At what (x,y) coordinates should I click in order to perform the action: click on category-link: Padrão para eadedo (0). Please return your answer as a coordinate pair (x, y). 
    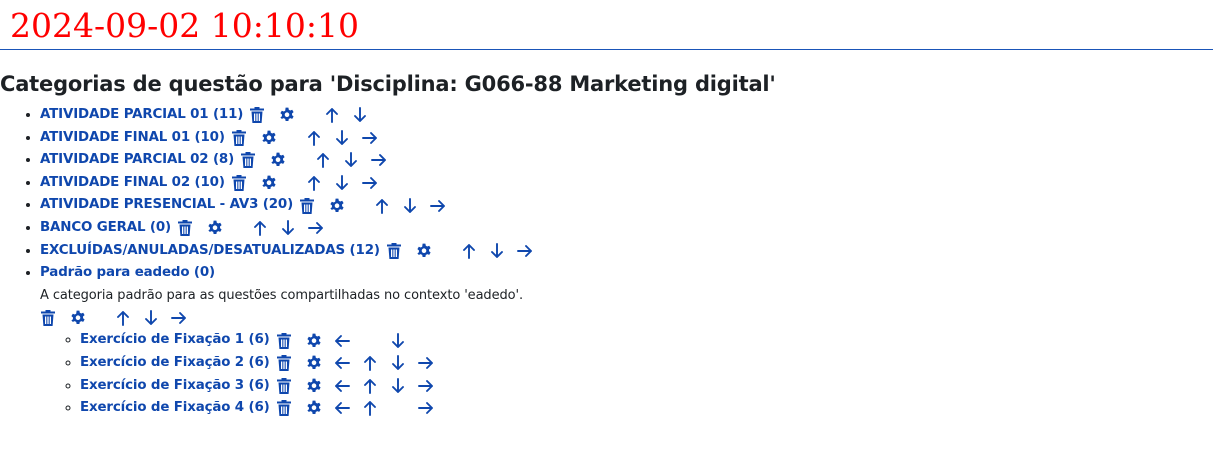
    Looking at the image, I should click on (127, 273).